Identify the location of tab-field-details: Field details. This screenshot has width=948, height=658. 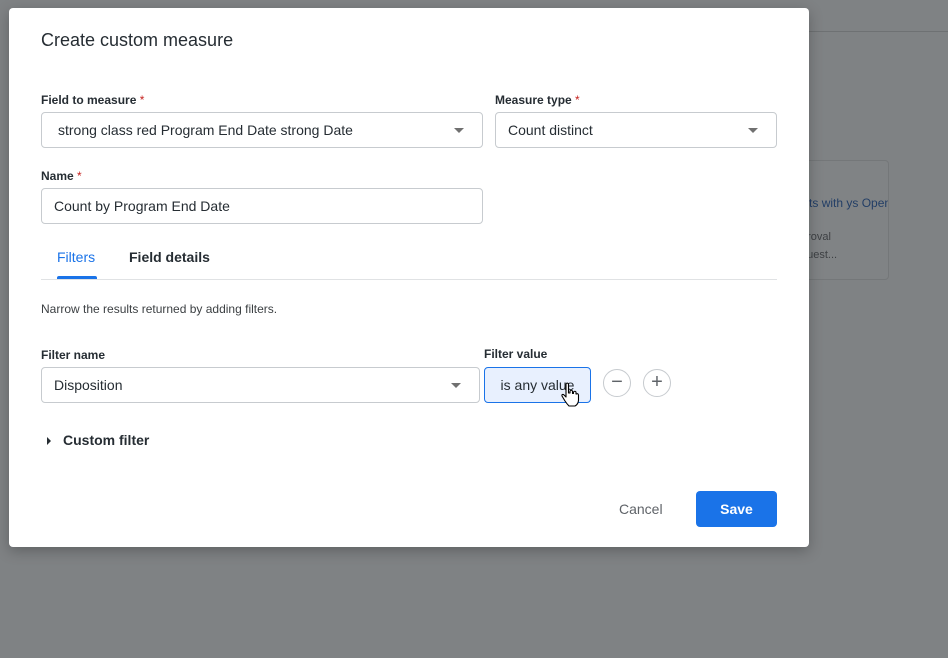
(169, 257).